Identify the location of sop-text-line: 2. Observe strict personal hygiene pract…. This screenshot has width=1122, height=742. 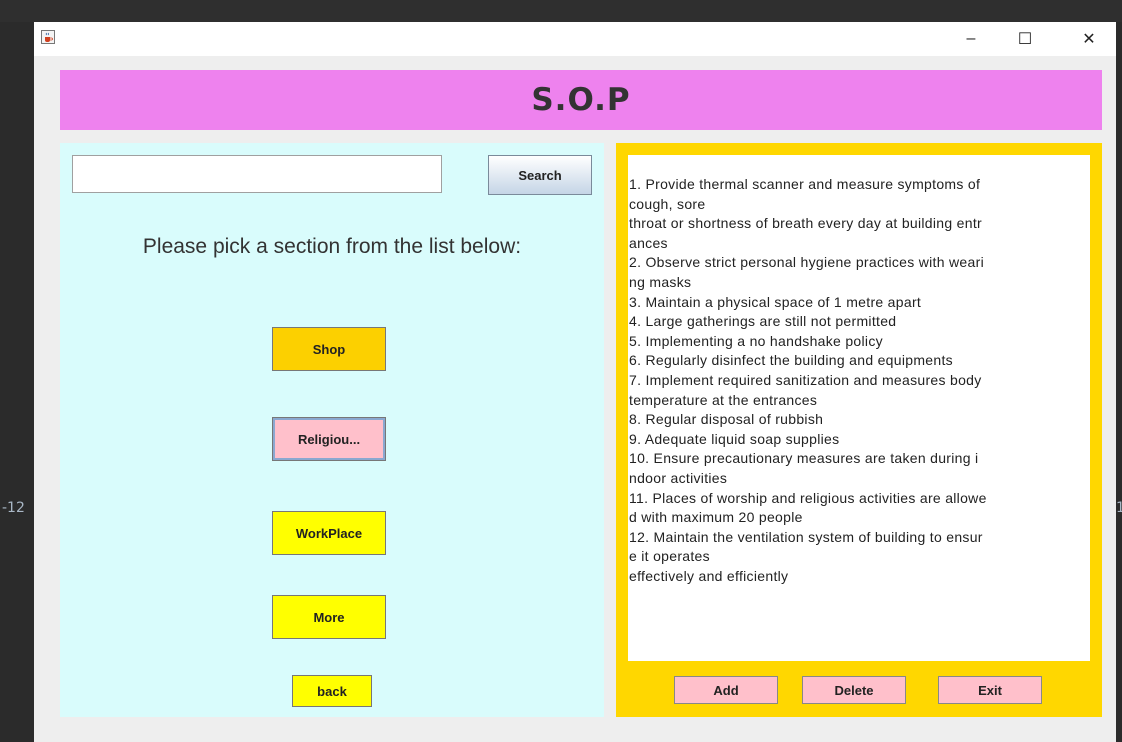
(806, 262).